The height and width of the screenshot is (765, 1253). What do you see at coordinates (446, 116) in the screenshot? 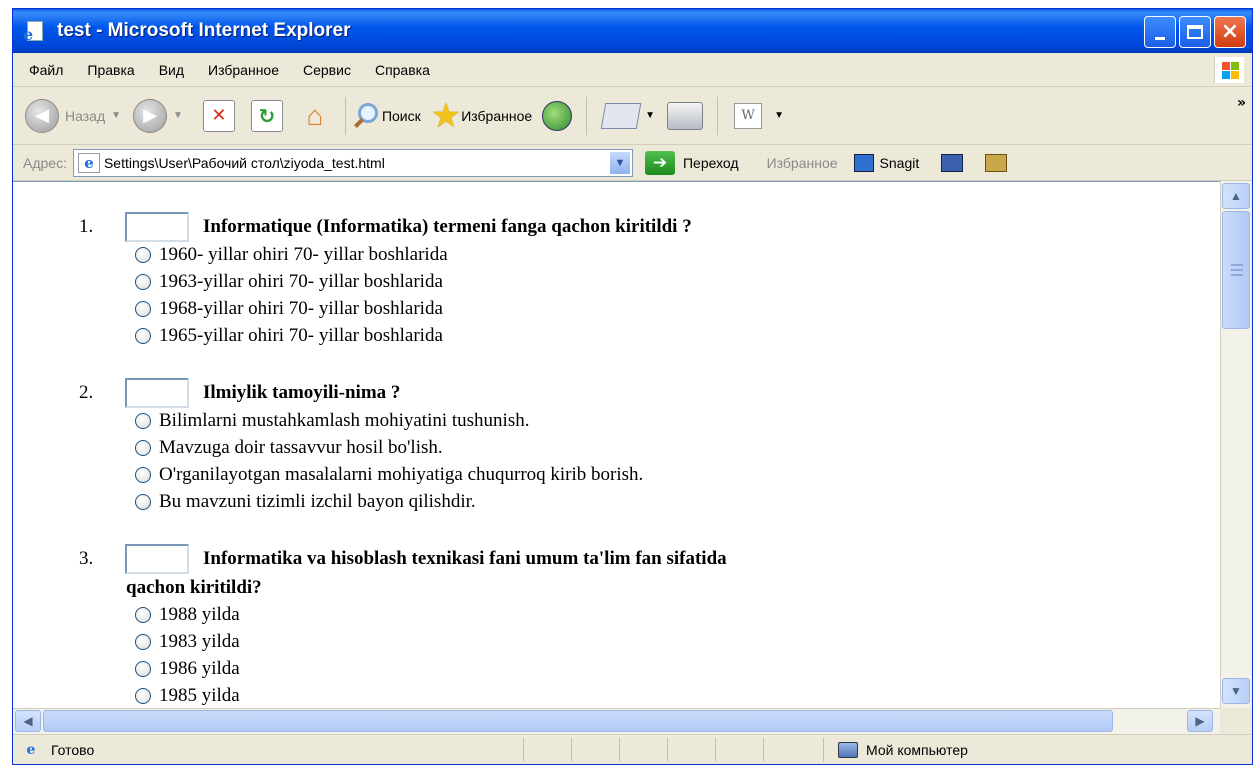
I see `favorites-star-icon: ★` at bounding box center [446, 116].